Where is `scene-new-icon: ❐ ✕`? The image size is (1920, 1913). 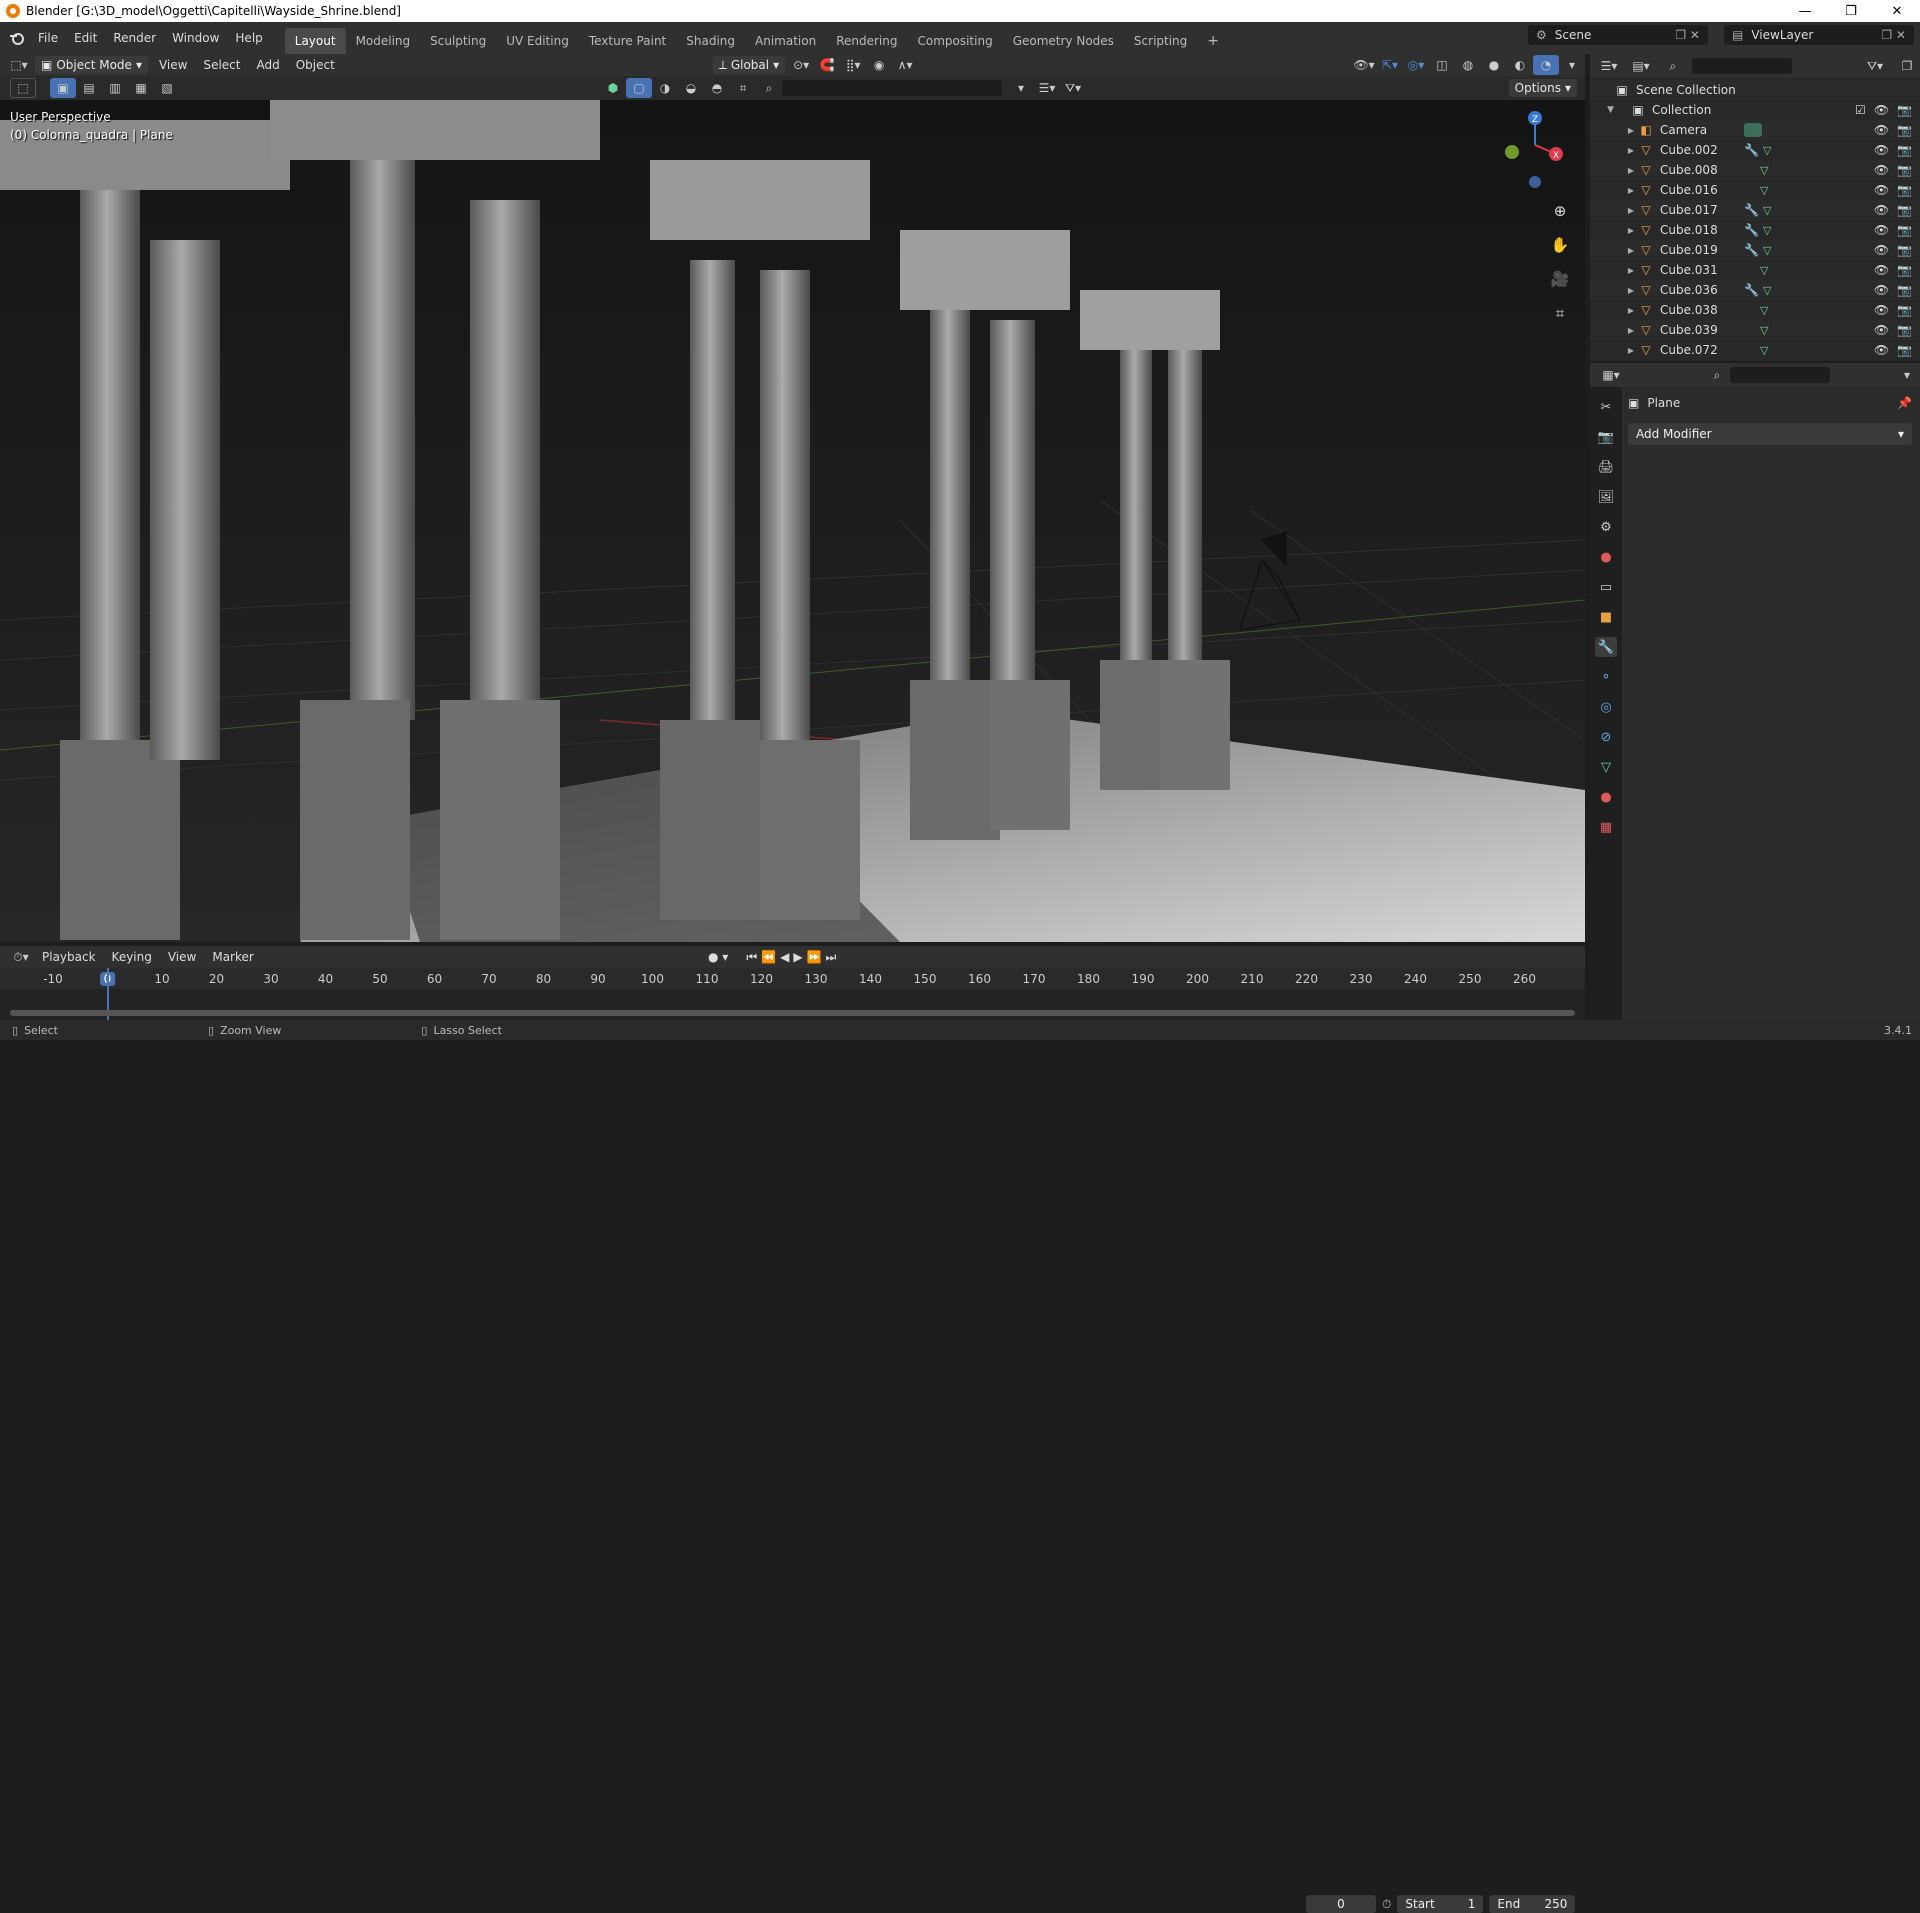 scene-new-icon: ❐ ✕ is located at coordinates (1687, 35).